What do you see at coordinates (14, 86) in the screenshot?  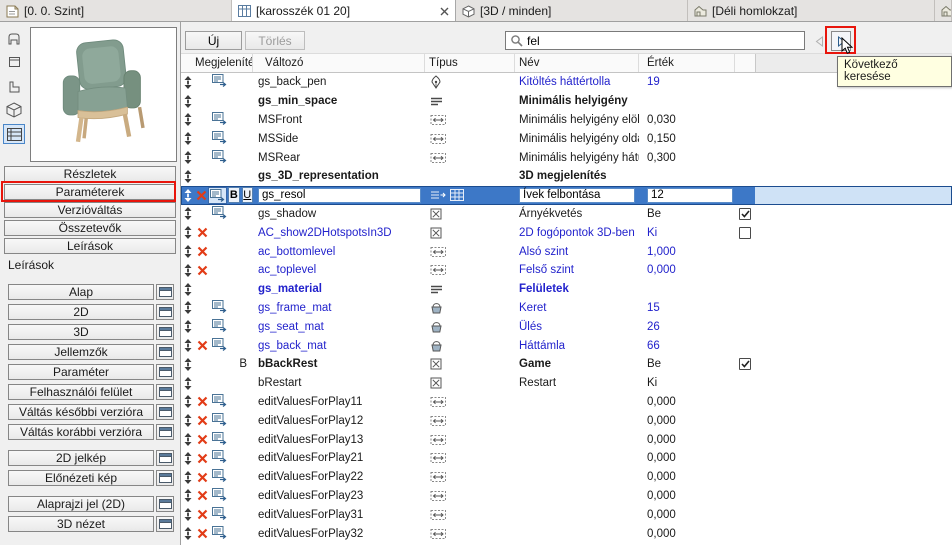 I see `preview-side-view-icon` at bounding box center [14, 86].